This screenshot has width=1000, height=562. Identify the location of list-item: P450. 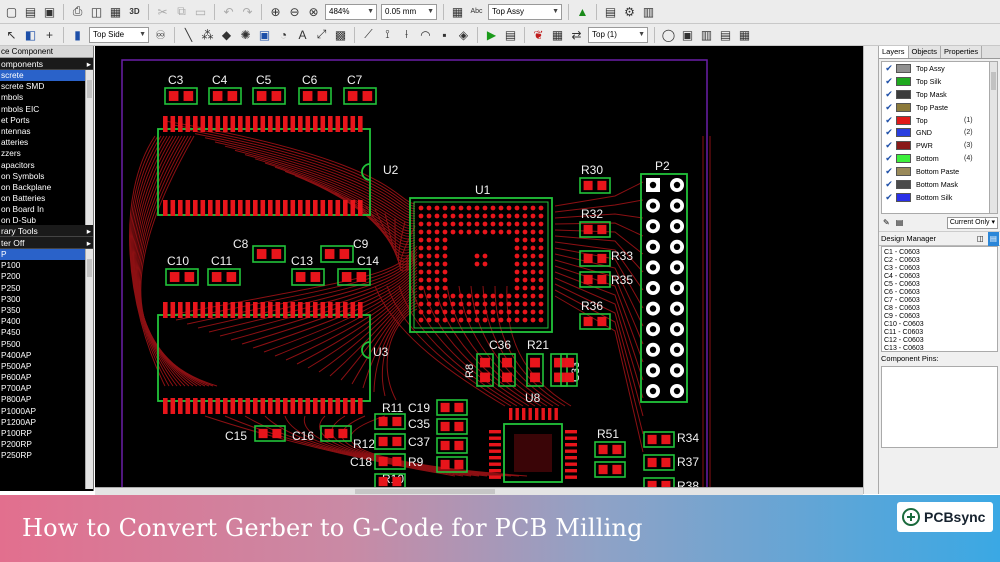
(46, 332).